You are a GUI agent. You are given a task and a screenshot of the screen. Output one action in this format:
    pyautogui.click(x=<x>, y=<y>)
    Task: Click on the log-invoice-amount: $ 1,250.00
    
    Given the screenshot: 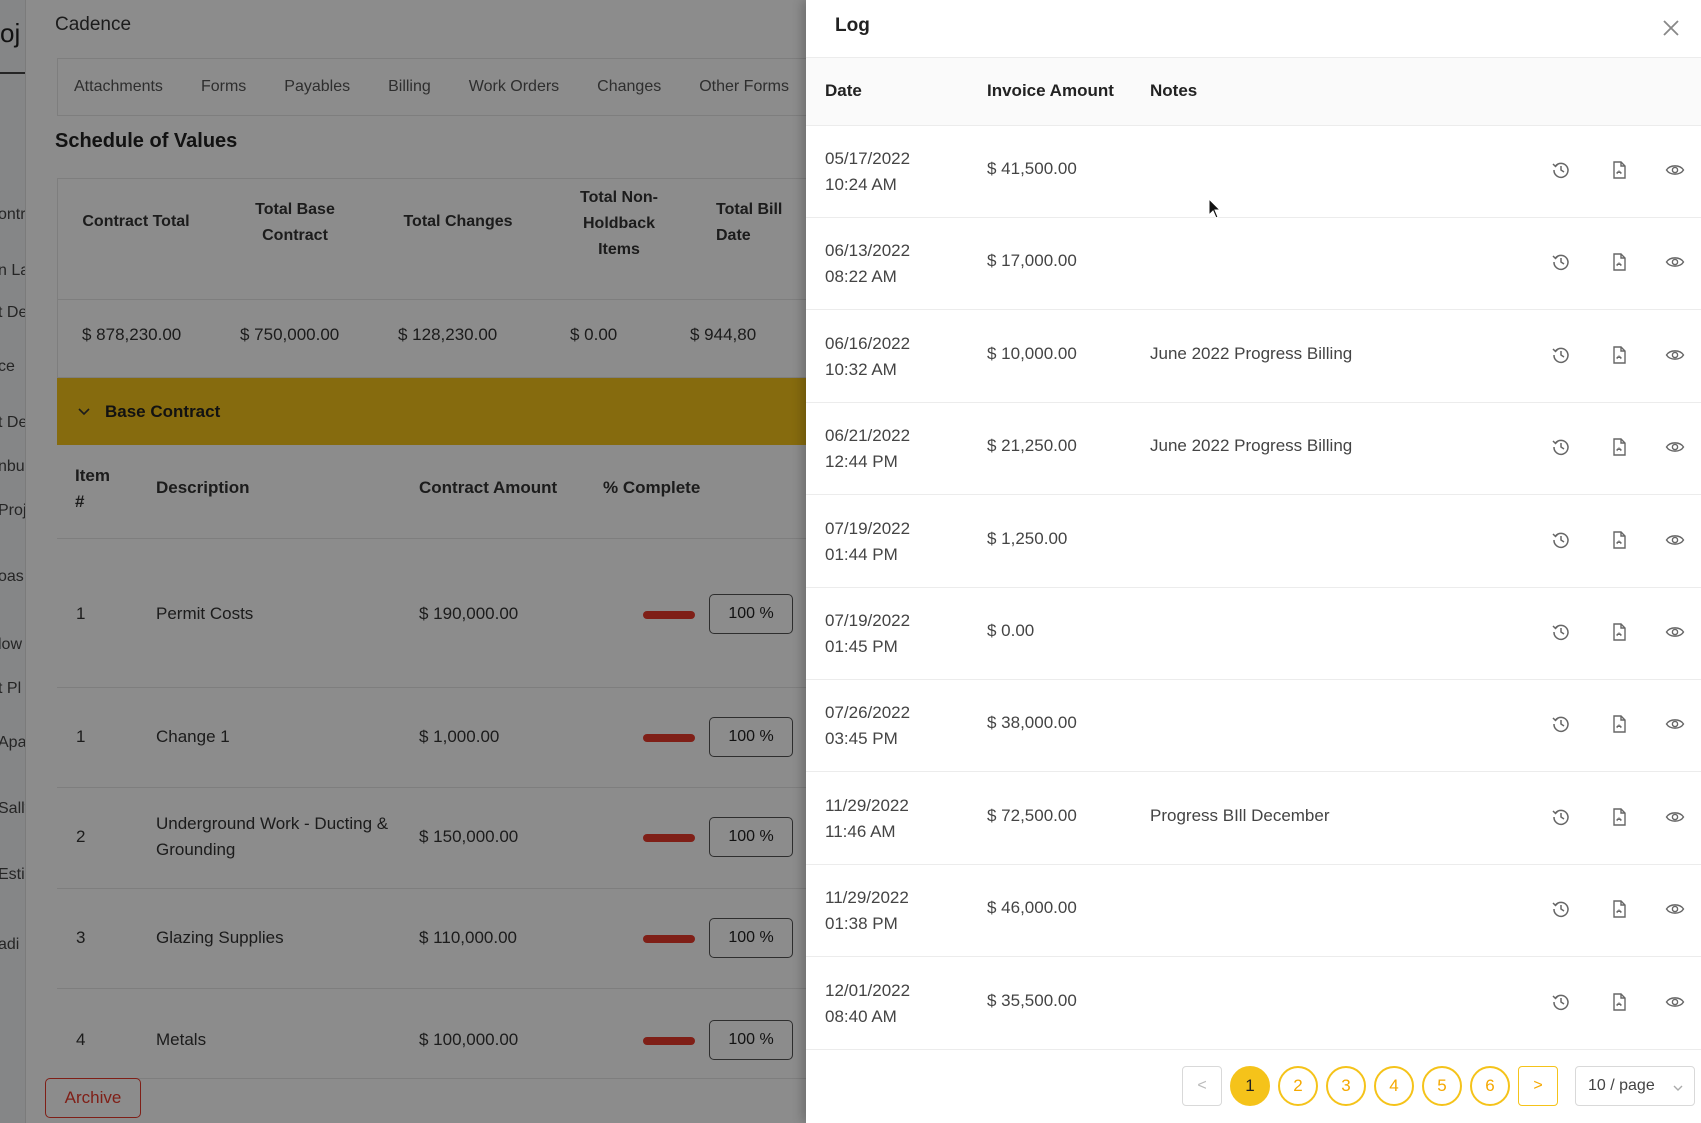 What is the action you would take?
    pyautogui.click(x=1027, y=538)
    